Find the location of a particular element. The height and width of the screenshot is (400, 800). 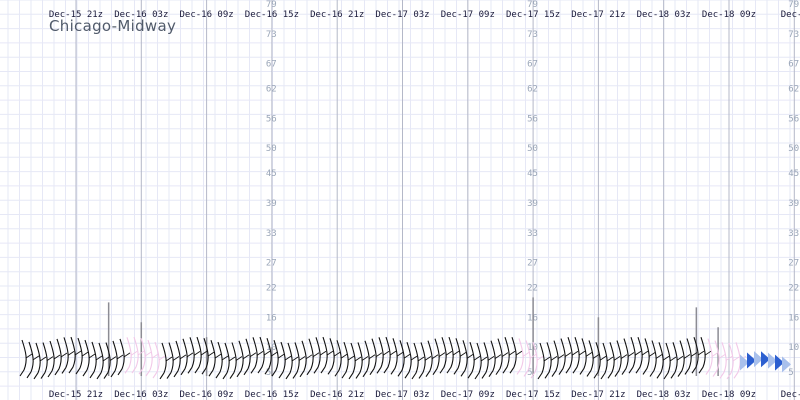

y-tick-label: 56 is located at coordinates (793, 119).